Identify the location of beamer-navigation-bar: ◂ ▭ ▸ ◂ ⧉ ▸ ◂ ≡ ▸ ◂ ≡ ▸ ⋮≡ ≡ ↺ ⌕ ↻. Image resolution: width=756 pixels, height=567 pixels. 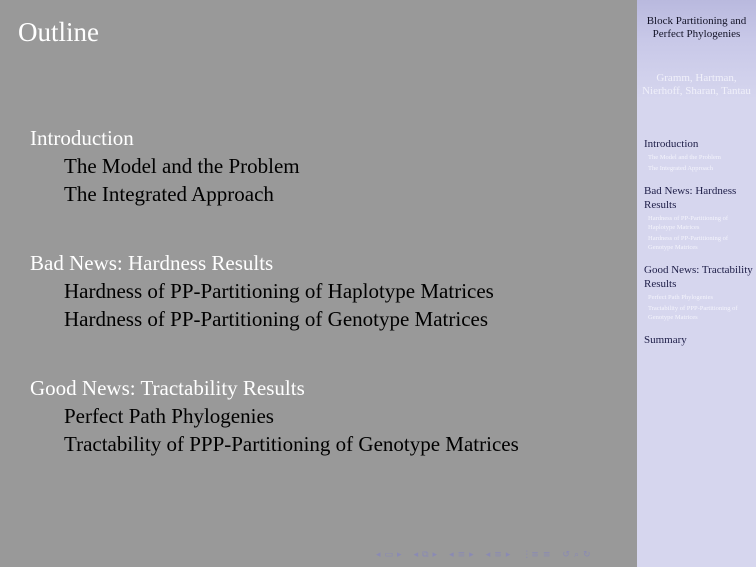
(487, 555).